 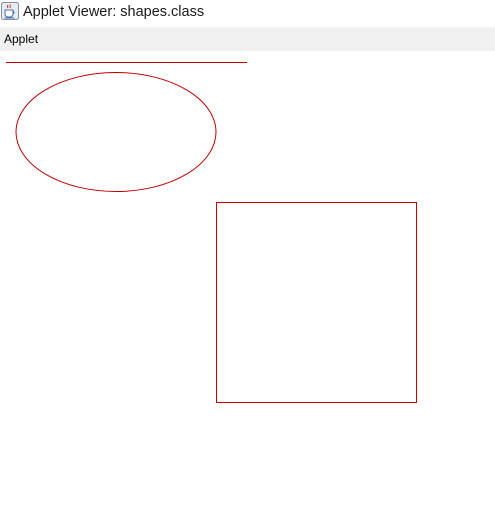 What do you see at coordinates (114, 12) in the screenshot?
I see `window-title: Applet Viewer: shapes.class` at bounding box center [114, 12].